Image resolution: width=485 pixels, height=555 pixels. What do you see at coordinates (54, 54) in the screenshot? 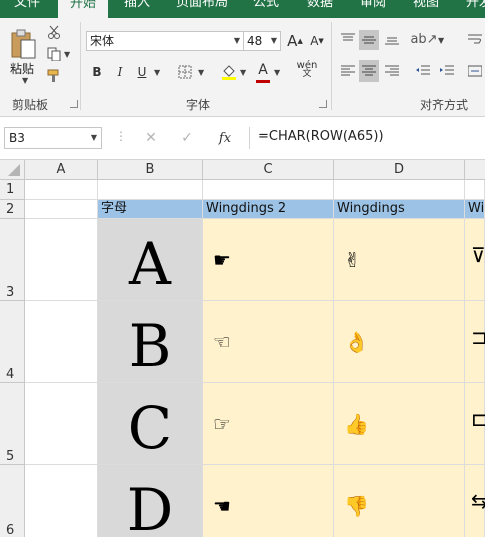
I see `copy-icon` at bounding box center [54, 54].